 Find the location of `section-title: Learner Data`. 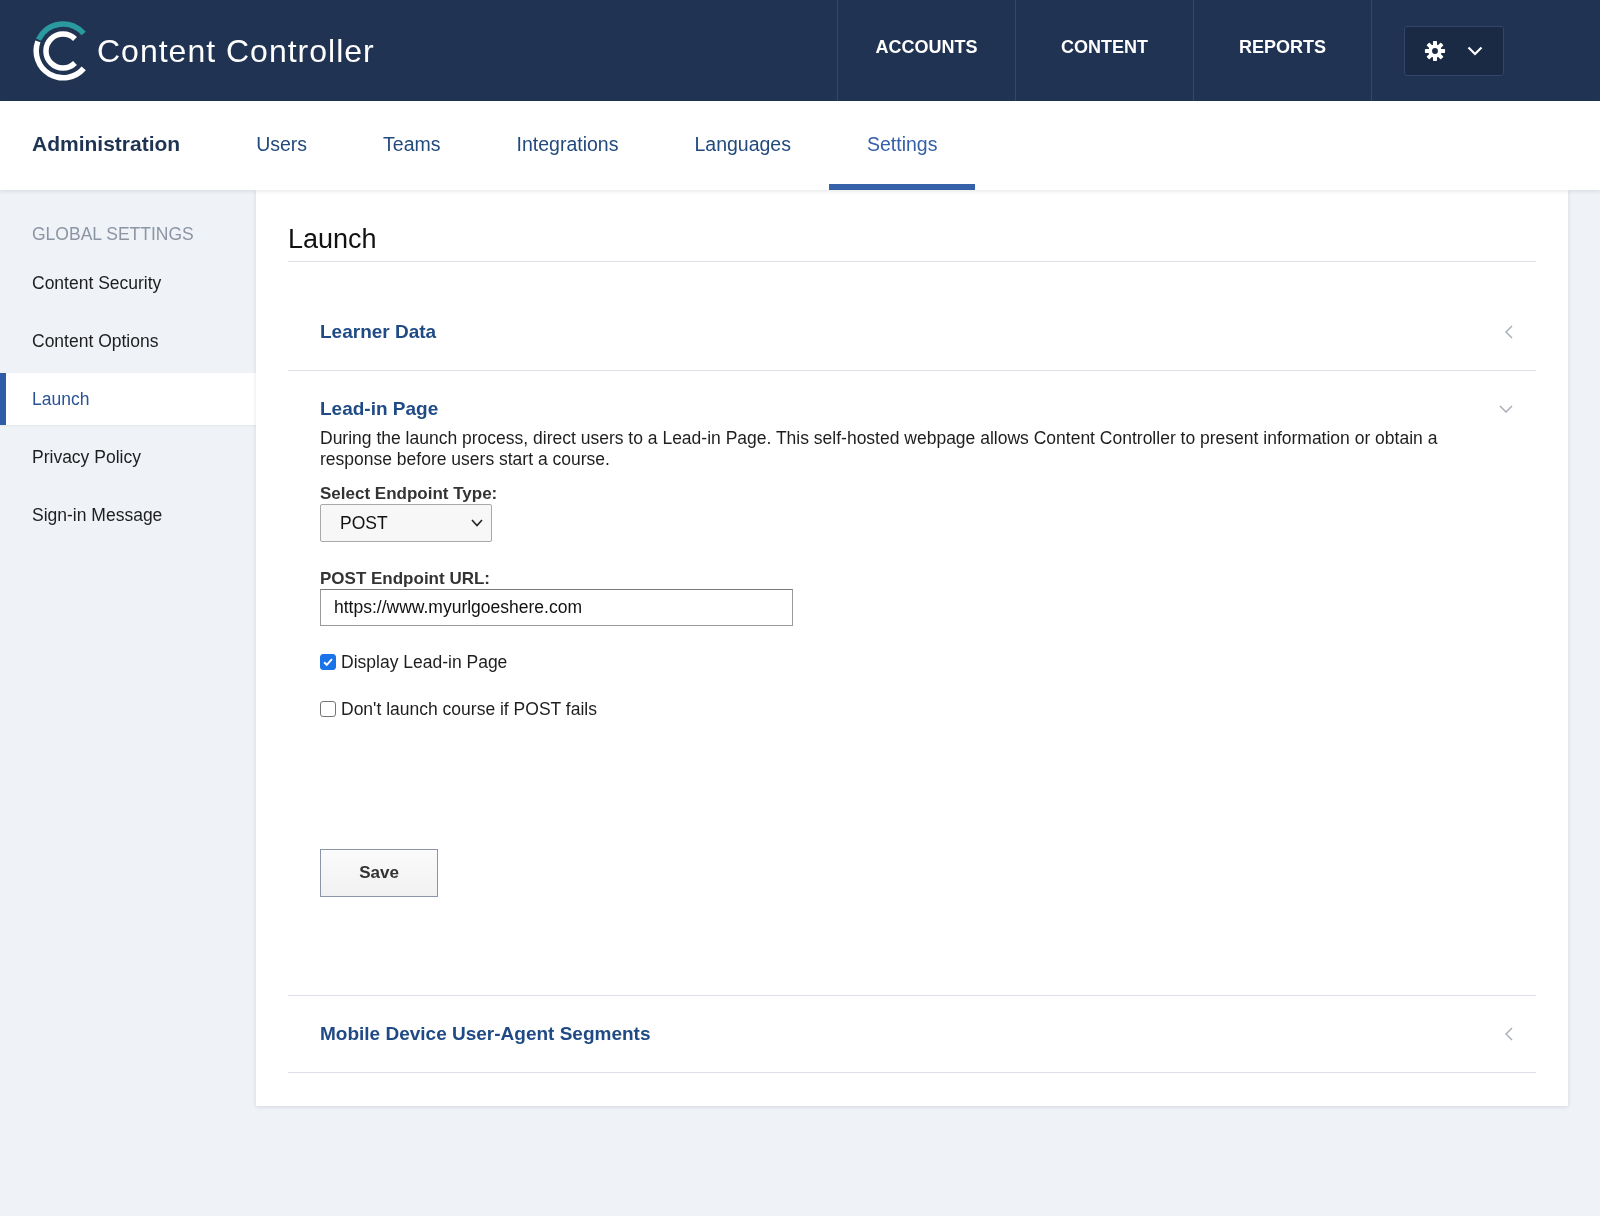

section-title: Learner Data is located at coordinates (378, 332).